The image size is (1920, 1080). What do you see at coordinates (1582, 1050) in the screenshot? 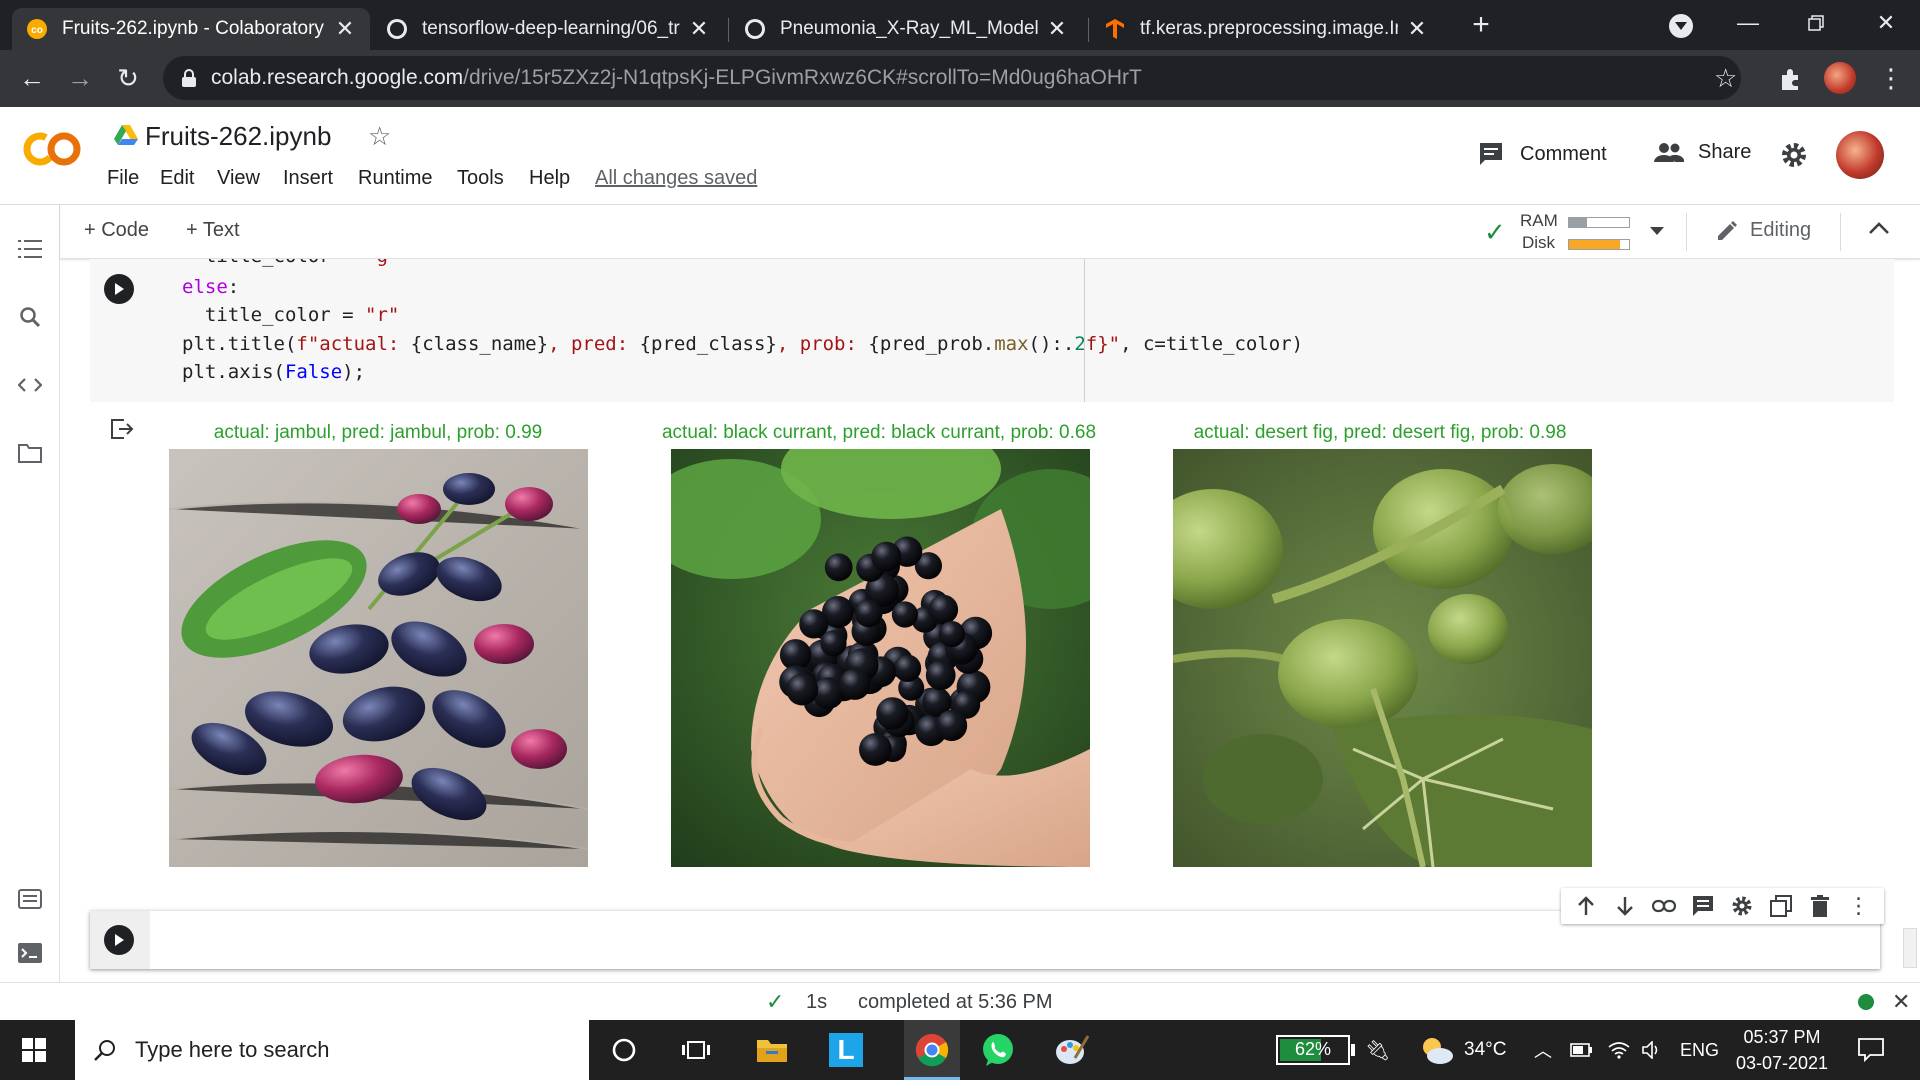
I see `network-battery-icon` at bounding box center [1582, 1050].